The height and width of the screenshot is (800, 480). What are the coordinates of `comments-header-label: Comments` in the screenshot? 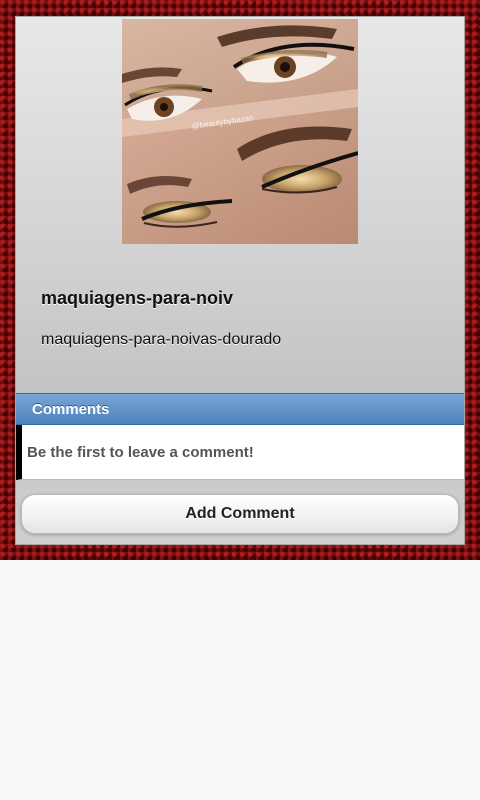 It's located at (71, 409).